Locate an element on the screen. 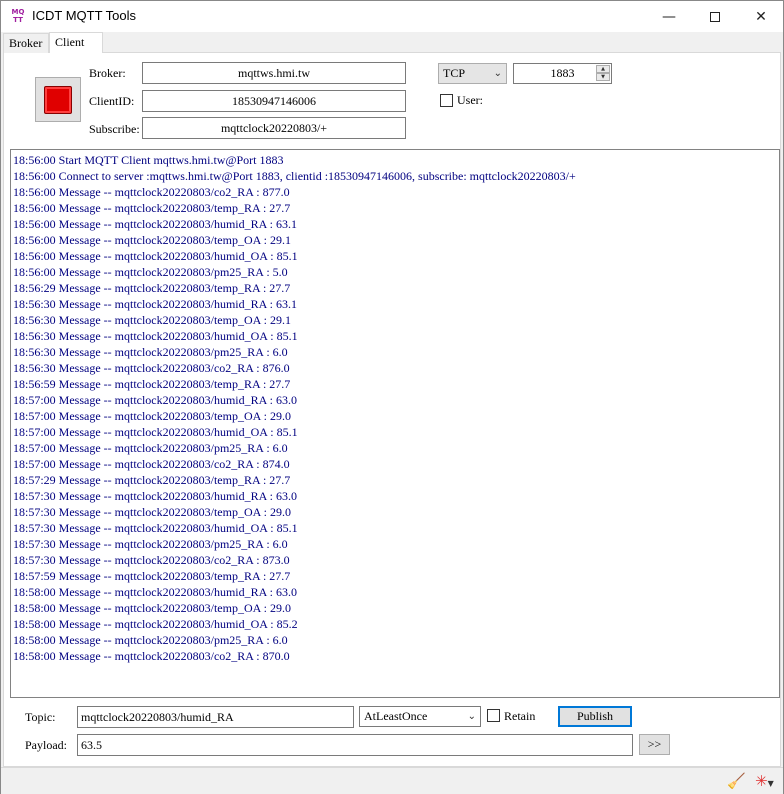  more-button: >> is located at coordinates (654, 744).